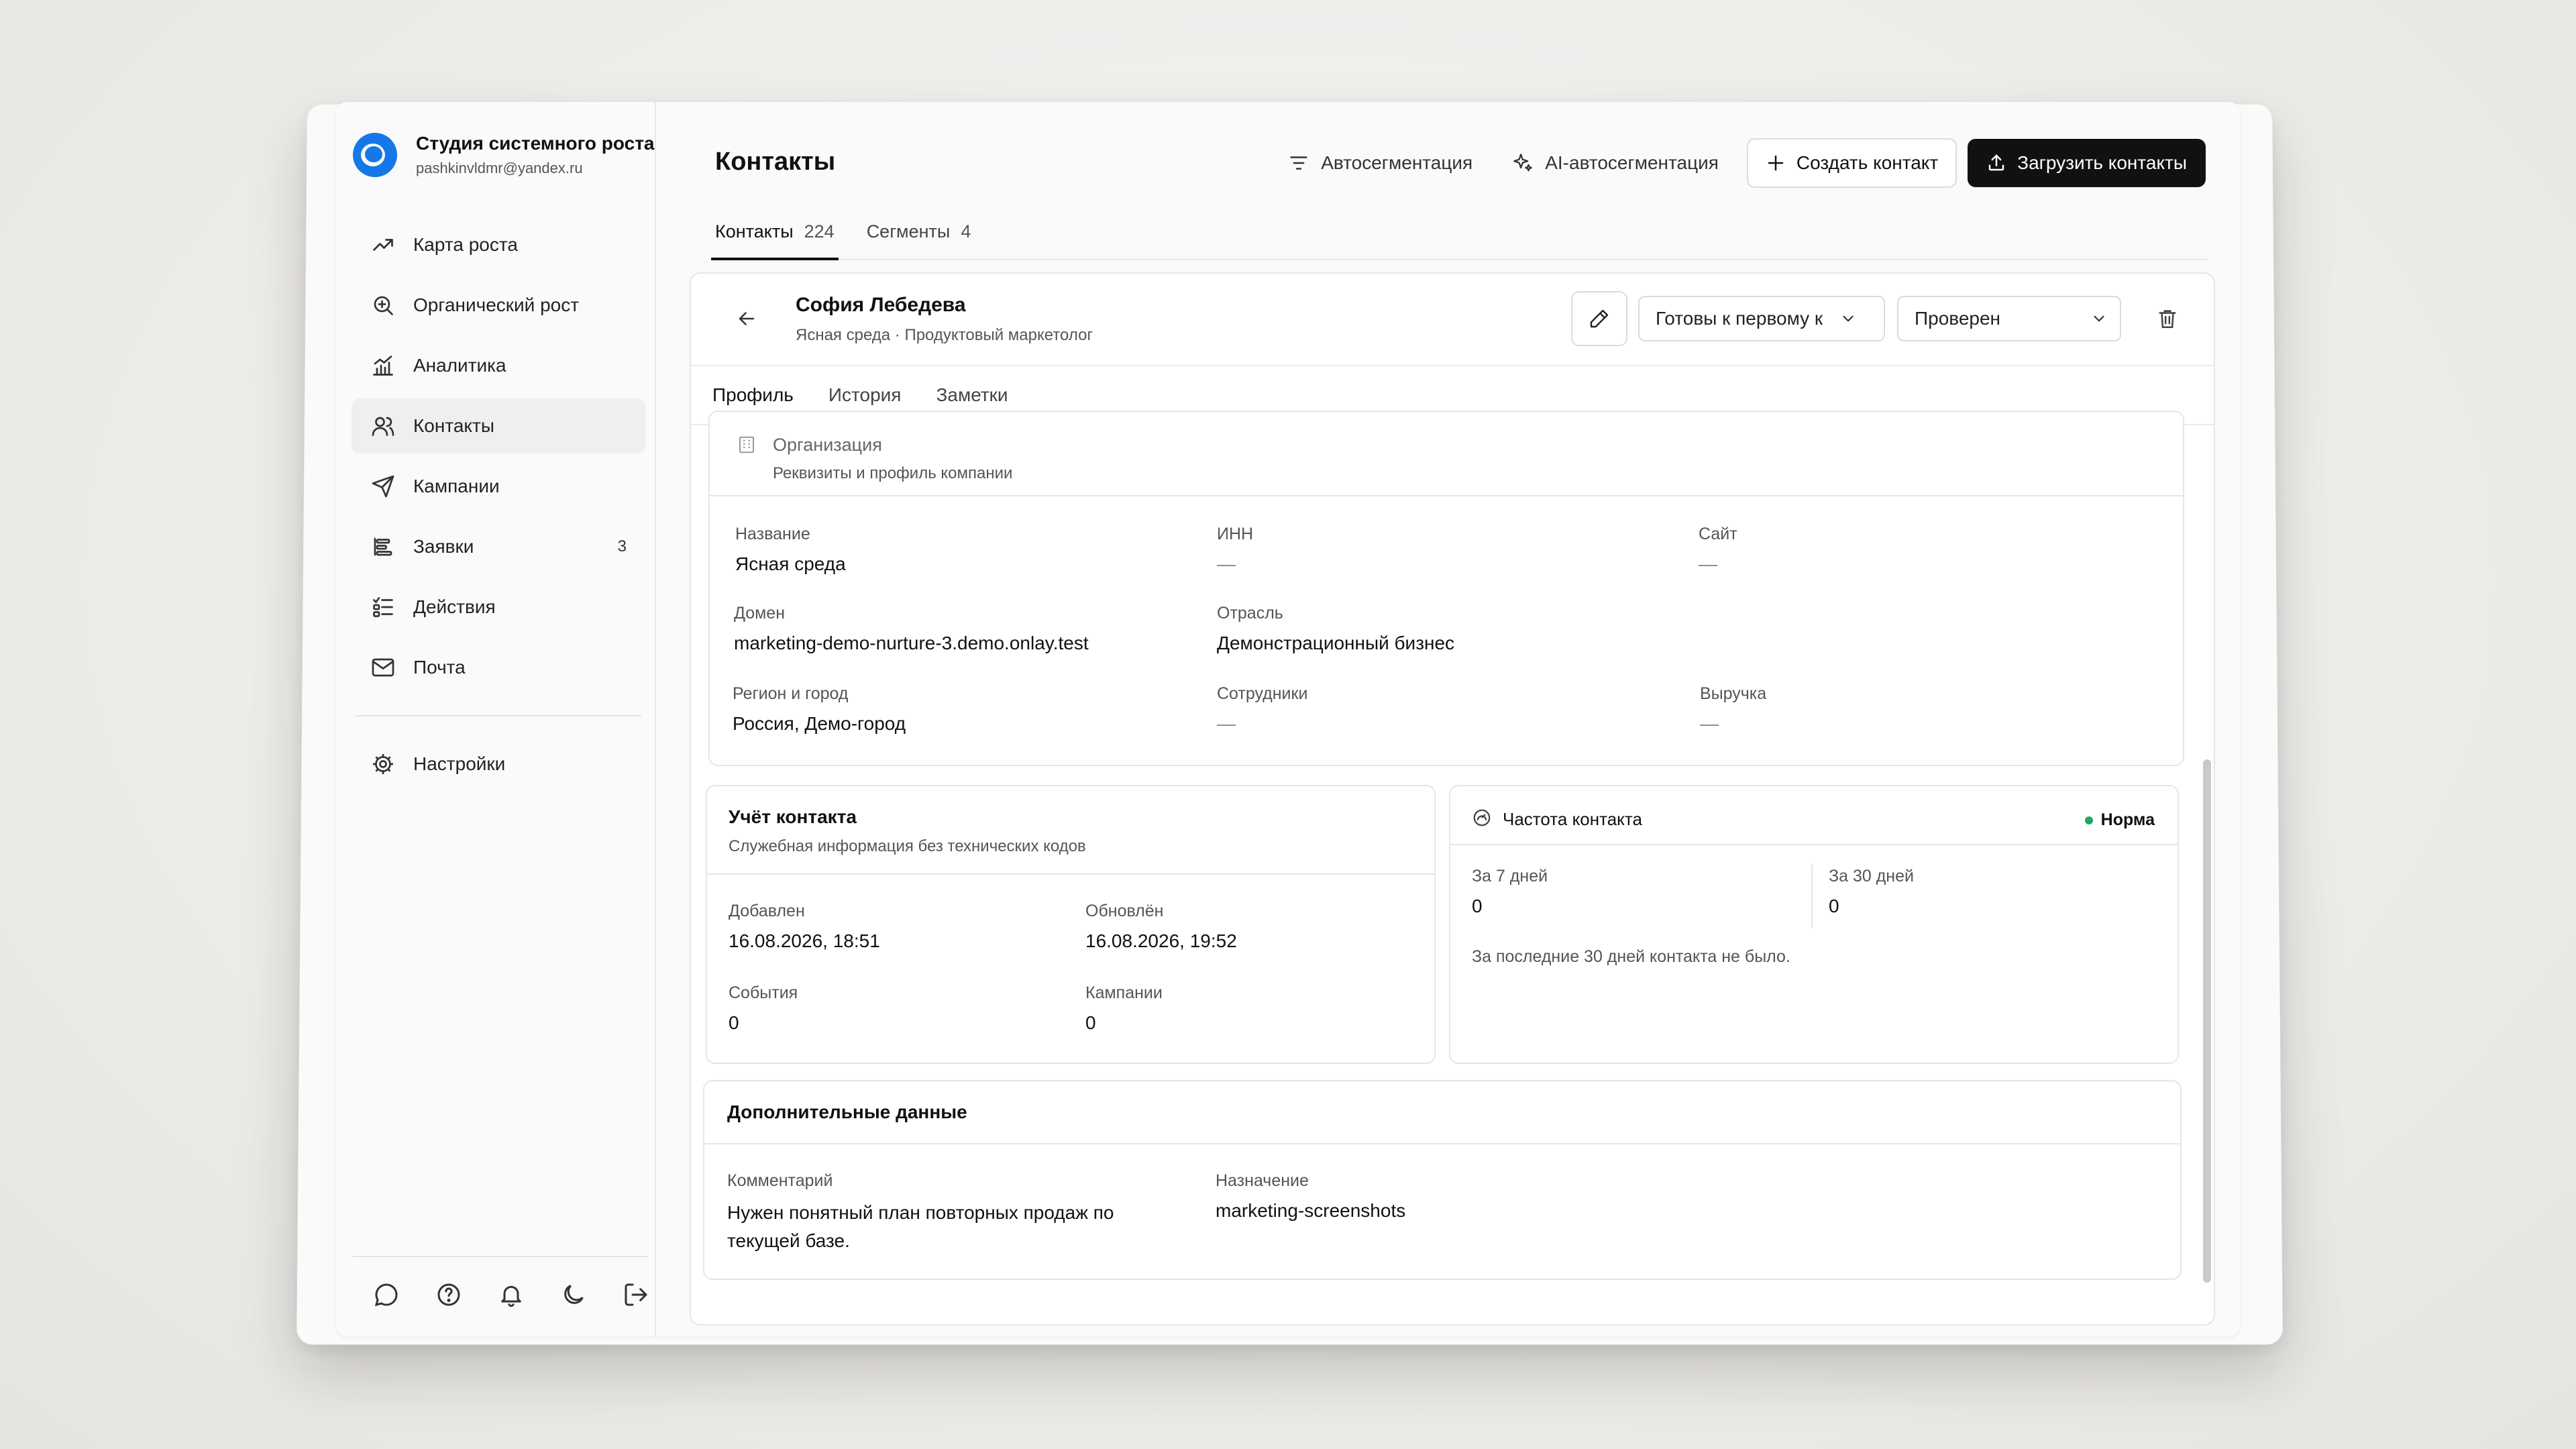 The width and height of the screenshot is (2576, 1449). What do you see at coordinates (511, 1294) in the screenshot?
I see `bell-icon` at bounding box center [511, 1294].